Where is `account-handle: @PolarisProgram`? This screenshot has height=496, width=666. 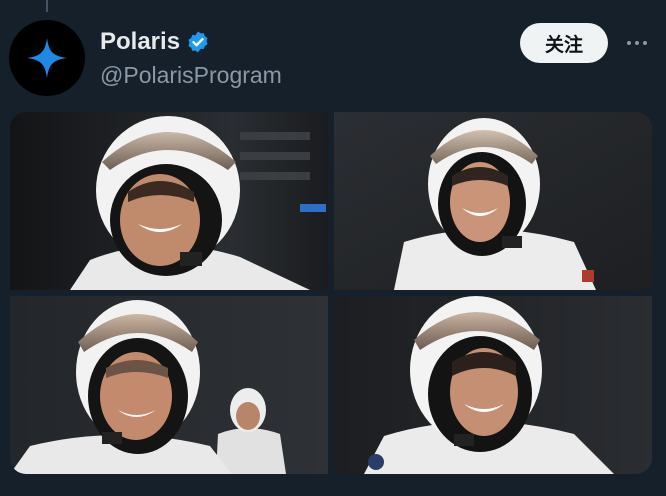
account-handle: @PolarisProgram is located at coordinates (191, 75).